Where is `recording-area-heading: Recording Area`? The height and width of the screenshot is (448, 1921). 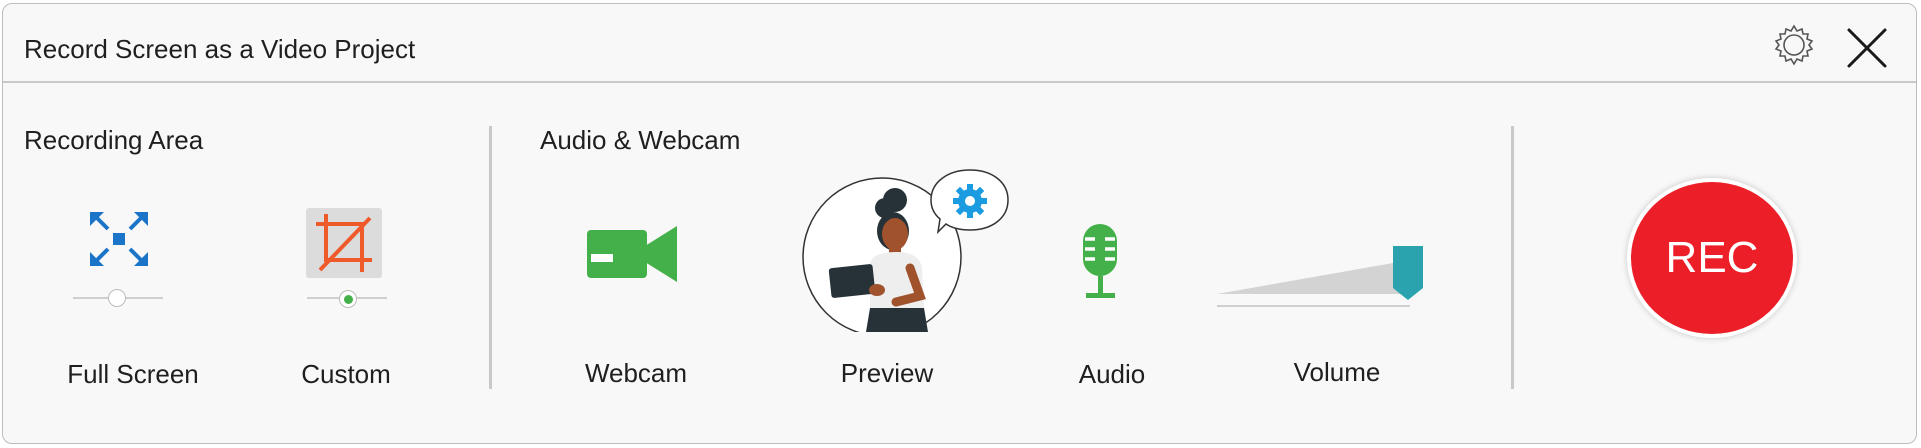 recording-area-heading: Recording Area is located at coordinates (114, 140).